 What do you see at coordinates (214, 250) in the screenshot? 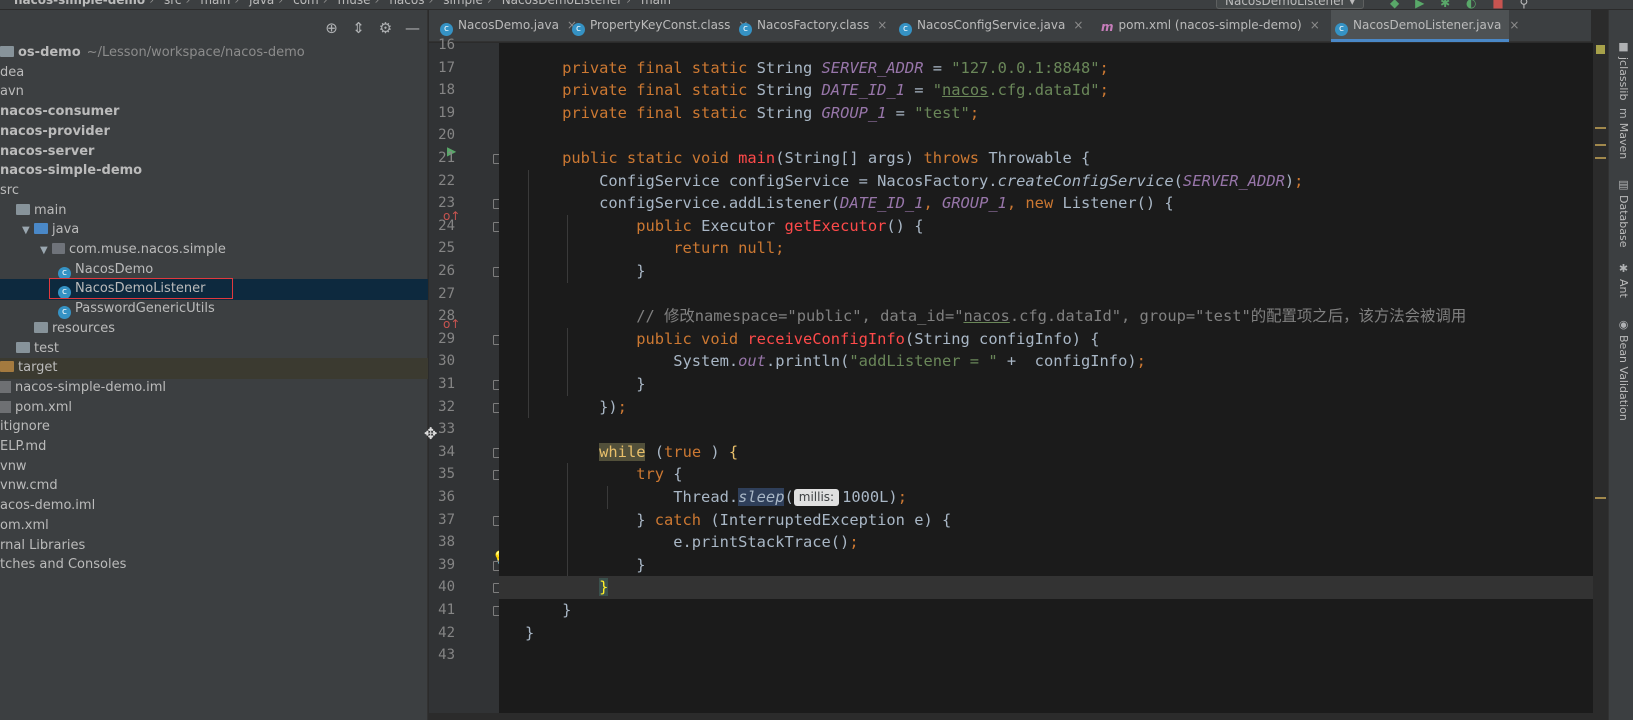
I see `tree-item: ▼ com.muse.nacos.simple` at bounding box center [214, 250].